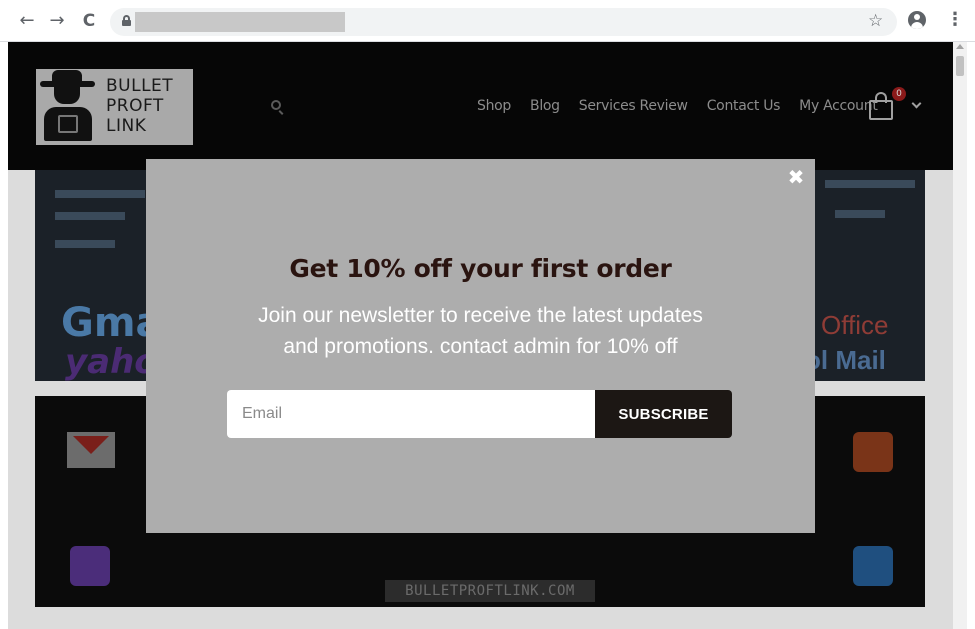 The width and height of the screenshot is (975, 629). What do you see at coordinates (873, 566) in the screenshot?
I see `outlook-icon` at bounding box center [873, 566].